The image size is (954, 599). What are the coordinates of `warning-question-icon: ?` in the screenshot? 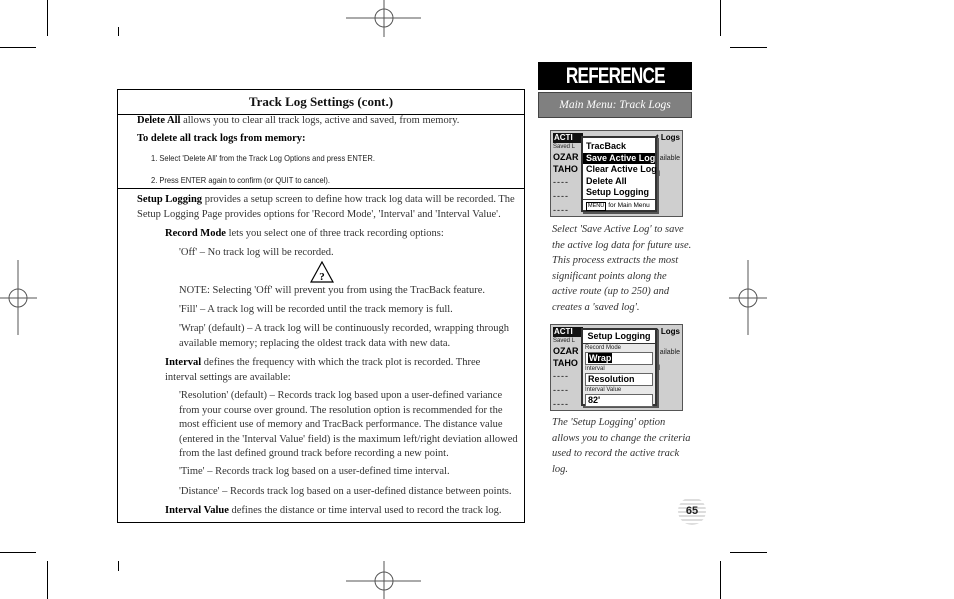 It's located at (322, 272).